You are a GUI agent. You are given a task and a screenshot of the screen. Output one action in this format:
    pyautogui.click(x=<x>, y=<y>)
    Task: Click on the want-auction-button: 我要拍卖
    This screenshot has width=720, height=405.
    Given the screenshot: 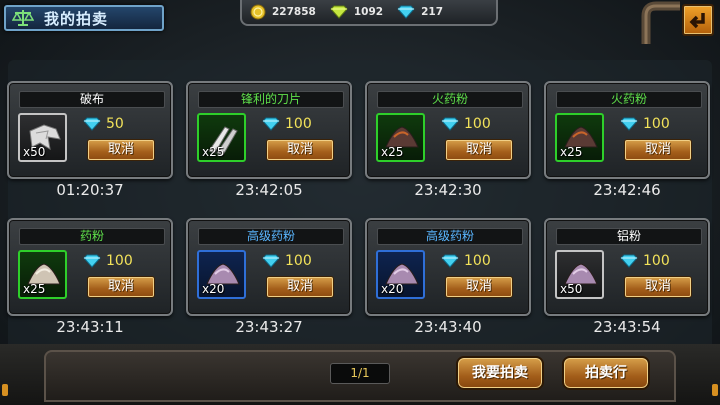 What is the action you would take?
    pyautogui.click(x=500, y=373)
    